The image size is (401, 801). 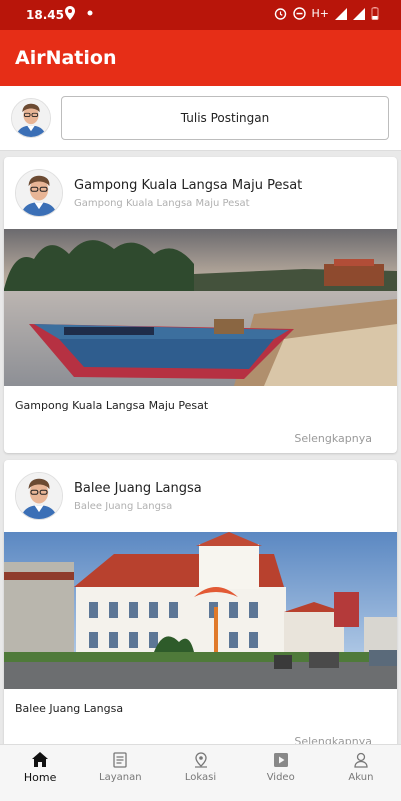 I want to click on post-author-subtitle: Balee Juang Langsa, so click(x=123, y=506).